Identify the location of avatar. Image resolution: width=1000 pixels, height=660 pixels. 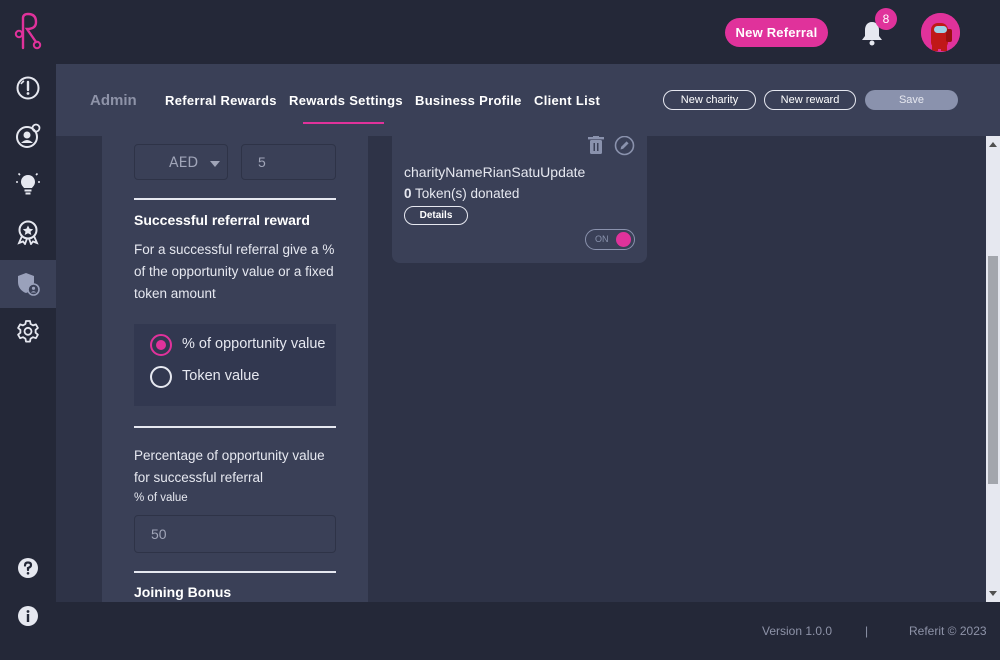
(940, 32).